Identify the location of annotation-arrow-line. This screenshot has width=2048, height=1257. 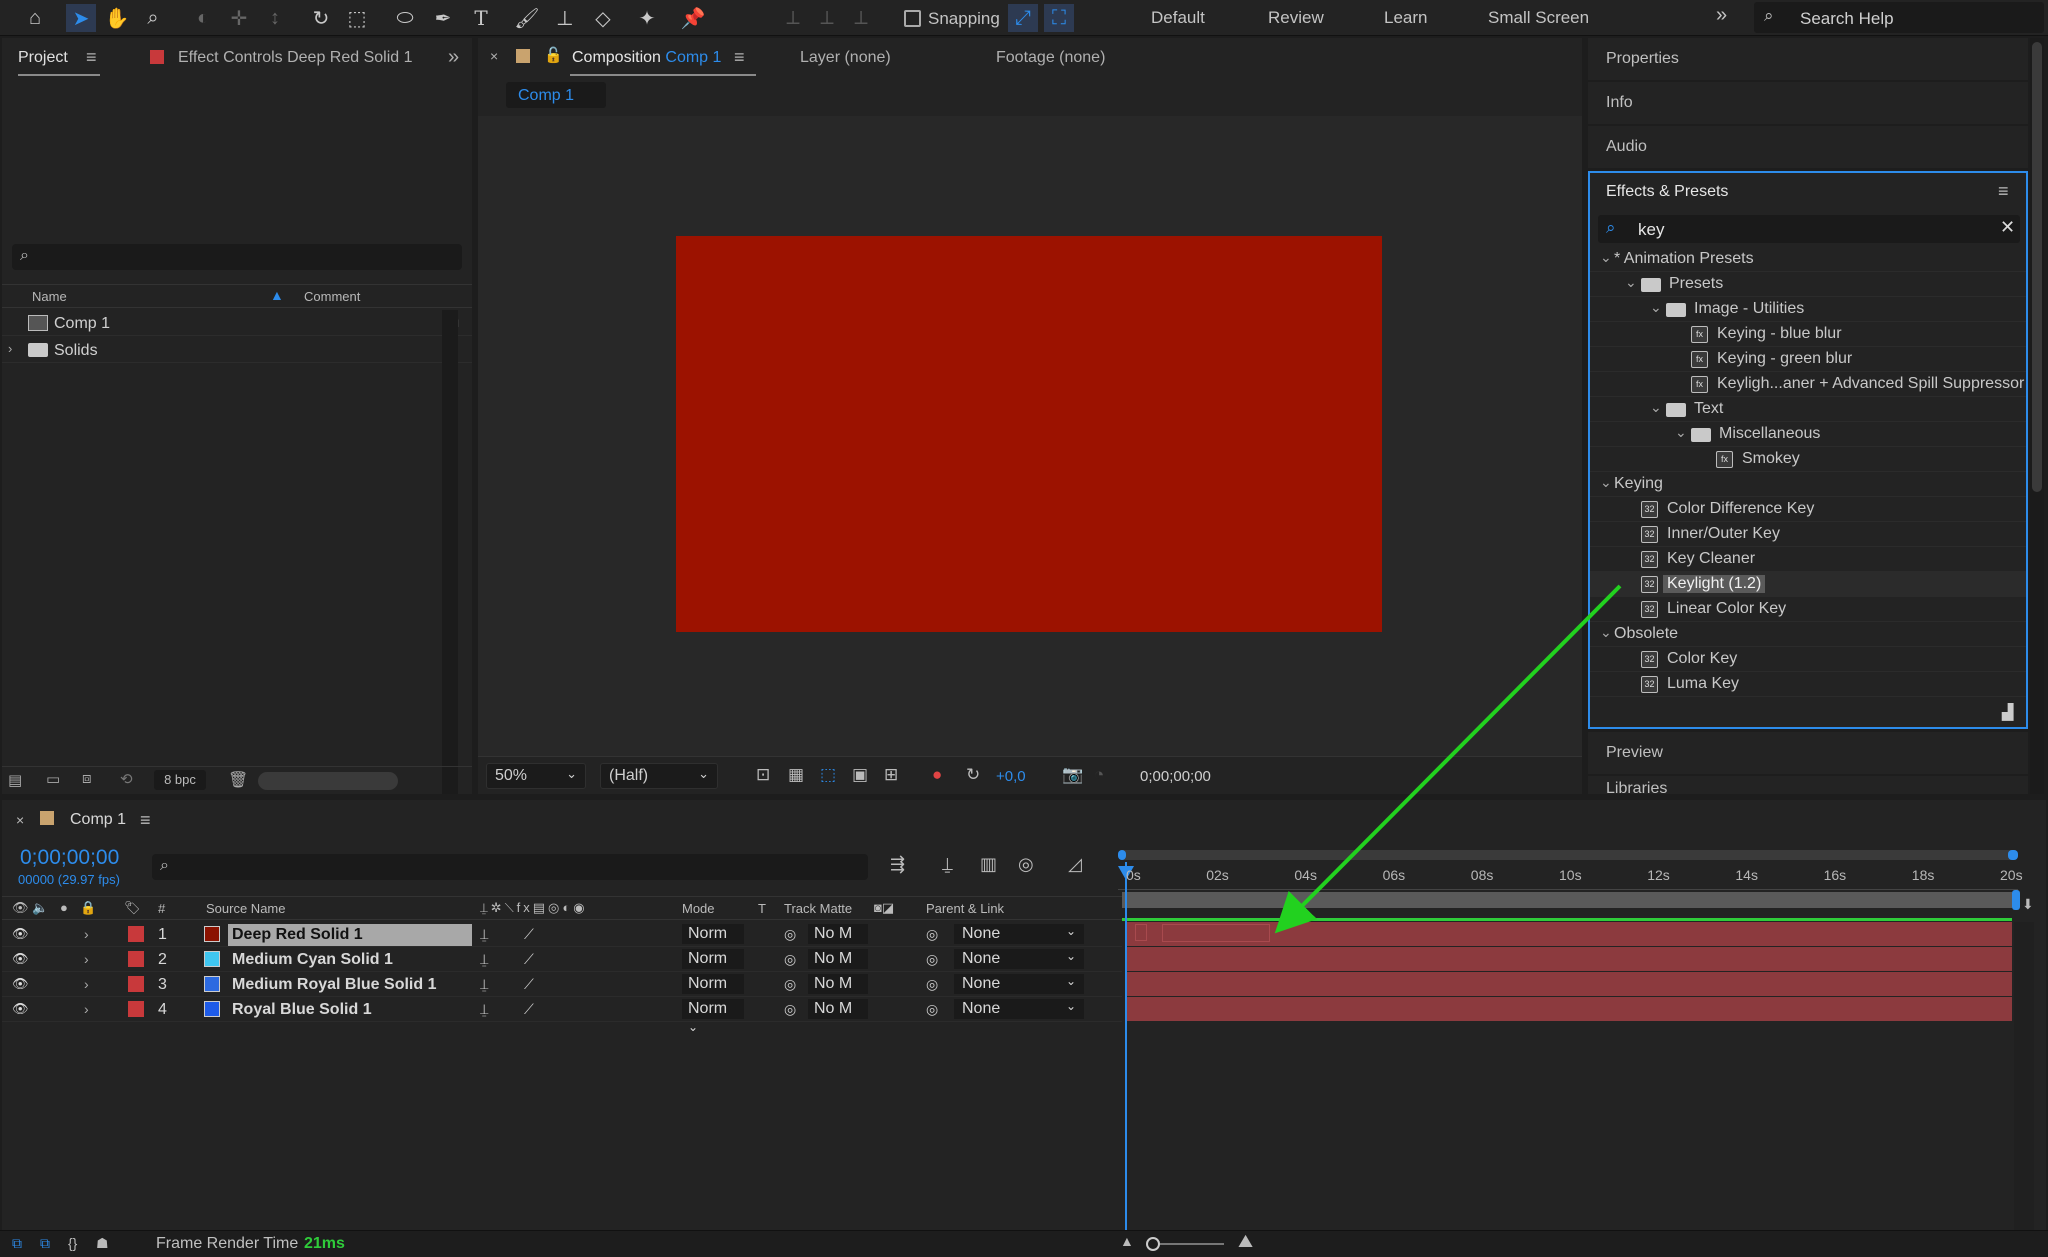
(1448, 759).